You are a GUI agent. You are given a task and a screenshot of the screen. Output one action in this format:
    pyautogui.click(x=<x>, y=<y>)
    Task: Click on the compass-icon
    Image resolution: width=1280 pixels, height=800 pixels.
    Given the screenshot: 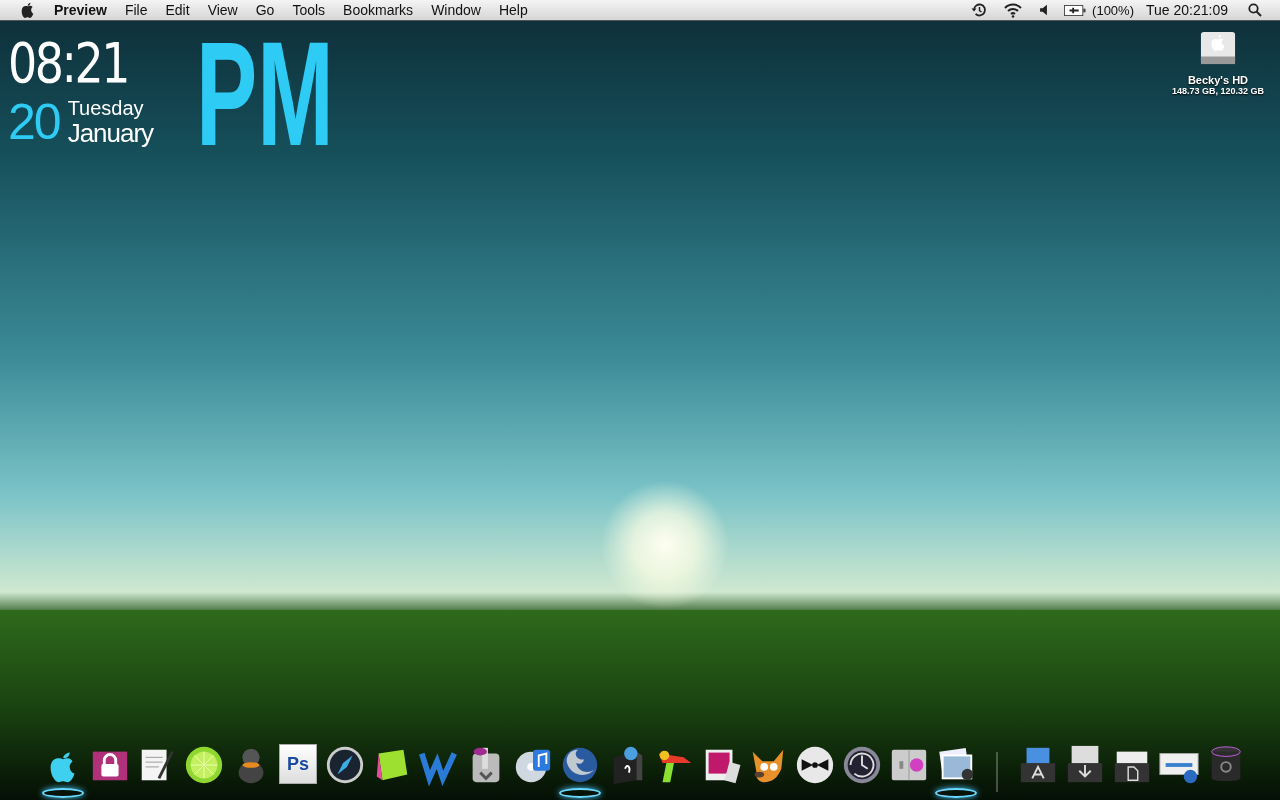 What is the action you would take?
    pyautogui.click(x=345, y=765)
    